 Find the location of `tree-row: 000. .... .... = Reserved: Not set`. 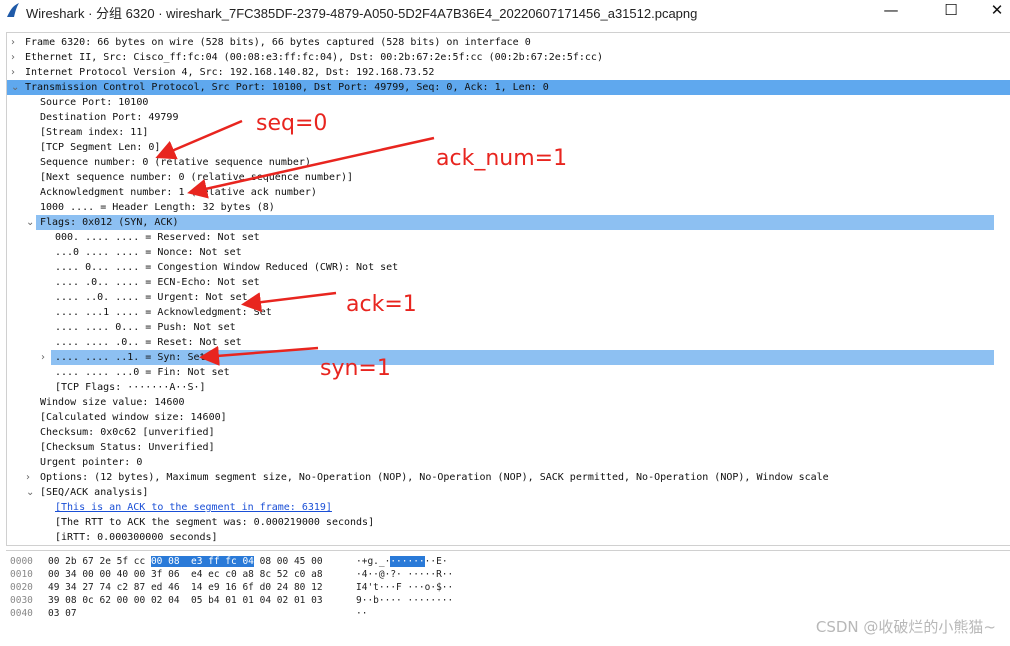

tree-row: 000. .... .... = Reserved: Not set is located at coordinates (508, 237).